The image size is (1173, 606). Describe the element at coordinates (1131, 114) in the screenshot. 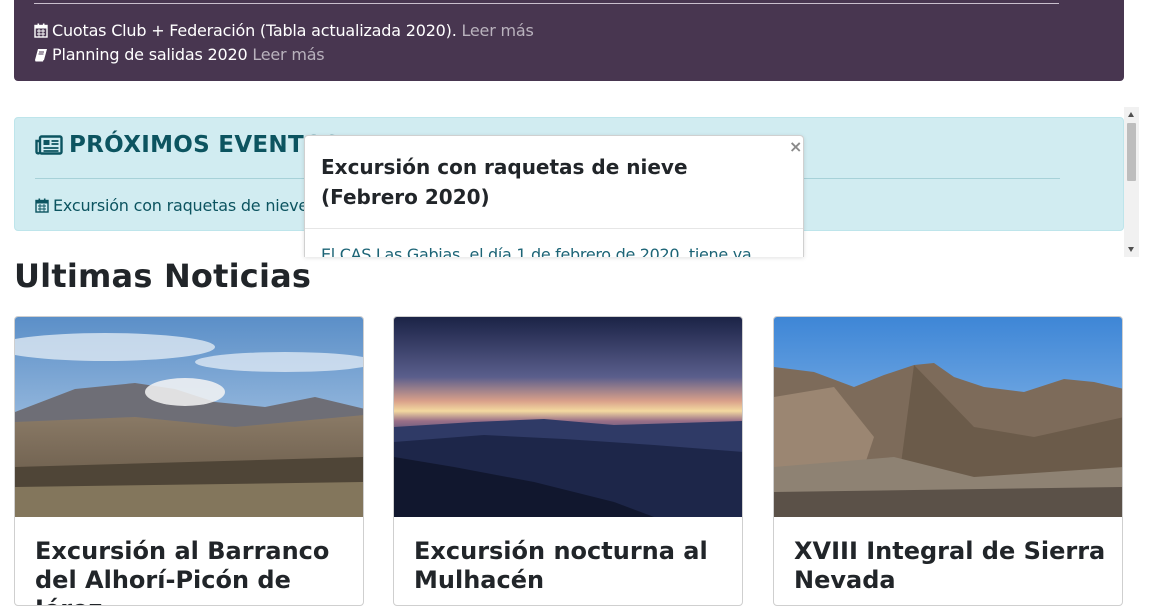

I see `scroll-up-arrow` at that location.